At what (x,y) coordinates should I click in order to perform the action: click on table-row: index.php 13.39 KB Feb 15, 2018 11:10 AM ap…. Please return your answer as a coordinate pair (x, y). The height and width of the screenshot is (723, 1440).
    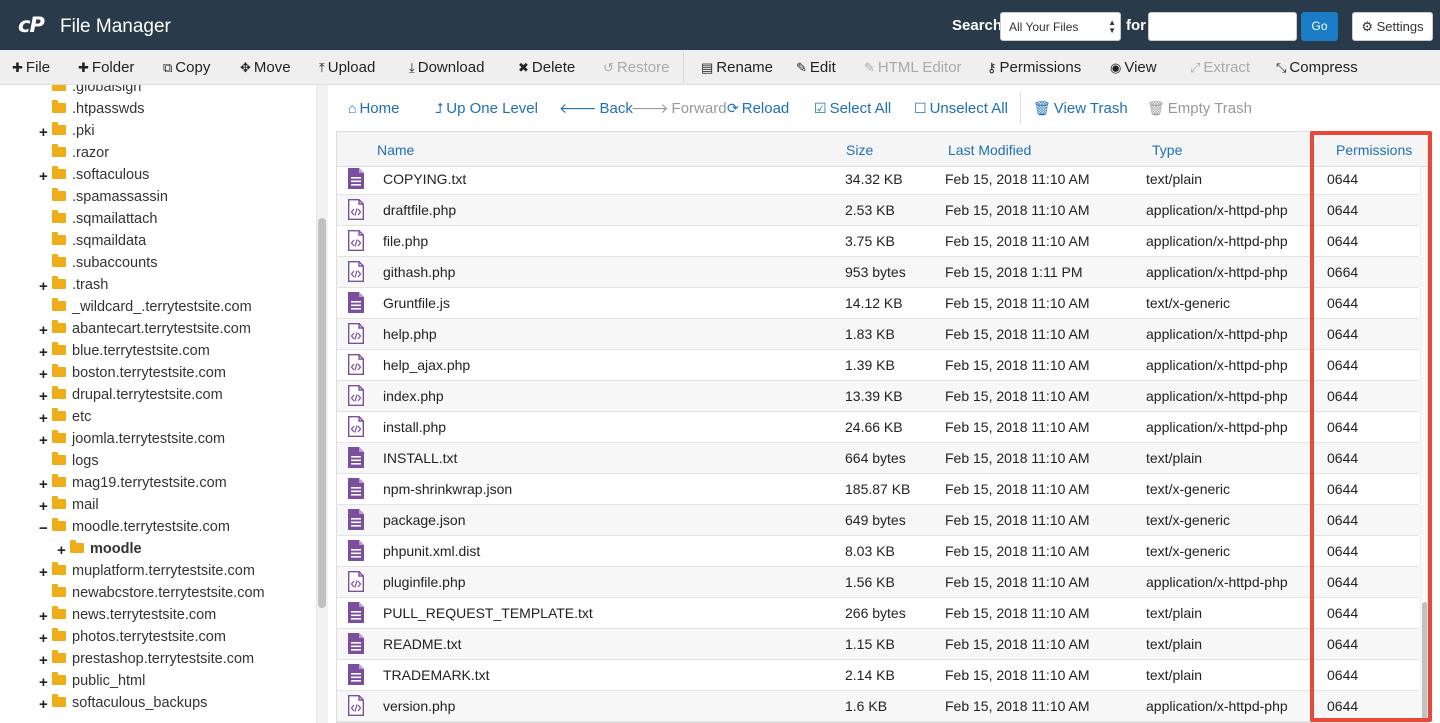
    Looking at the image, I should click on (878, 396).